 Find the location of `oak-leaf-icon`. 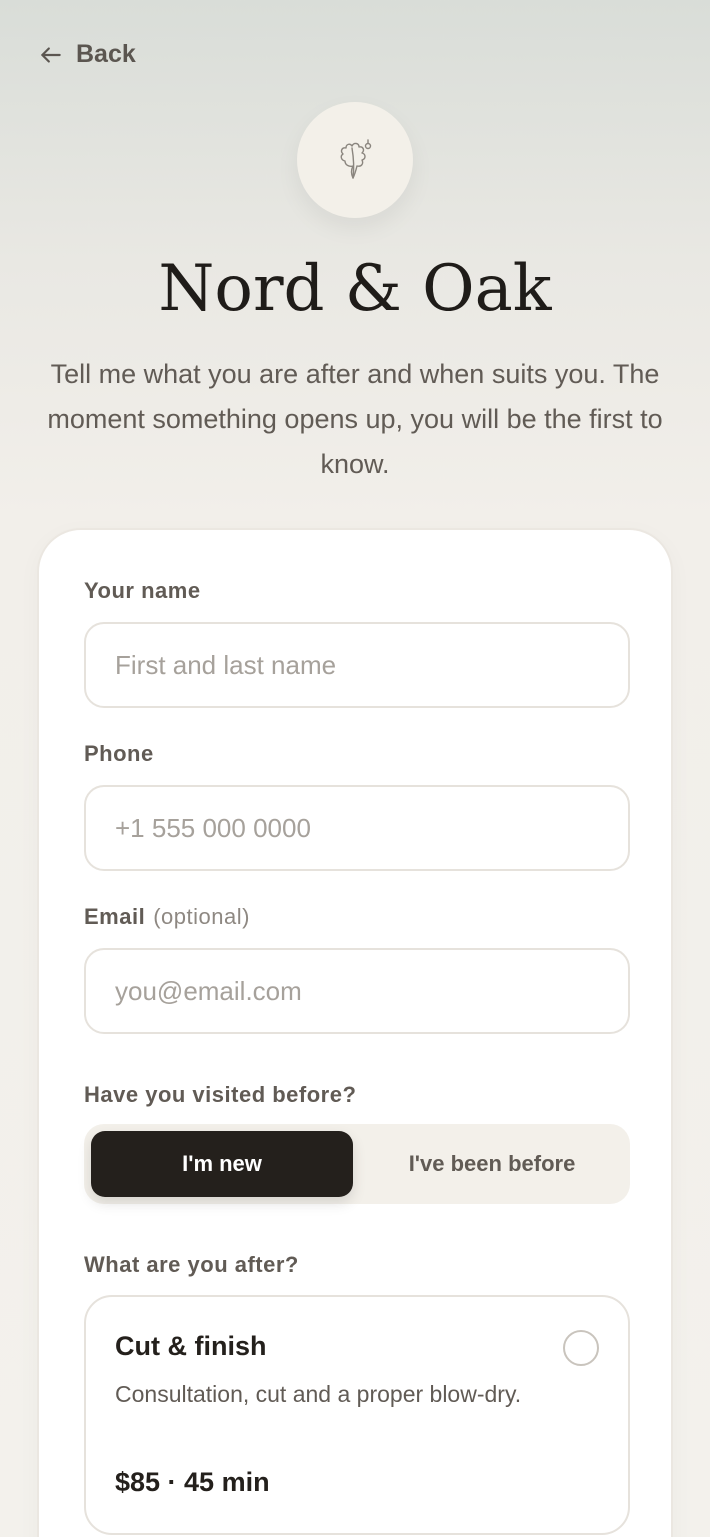

oak-leaf-icon is located at coordinates (356, 159).